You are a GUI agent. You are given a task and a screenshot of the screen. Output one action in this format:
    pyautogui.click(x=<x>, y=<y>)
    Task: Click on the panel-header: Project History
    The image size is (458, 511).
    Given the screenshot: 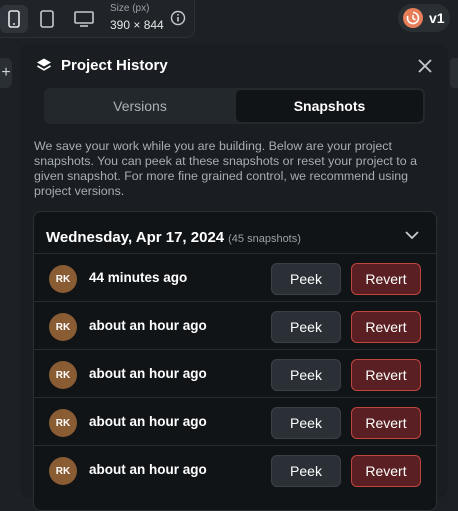 What is the action you would take?
    pyautogui.click(x=234, y=66)
    